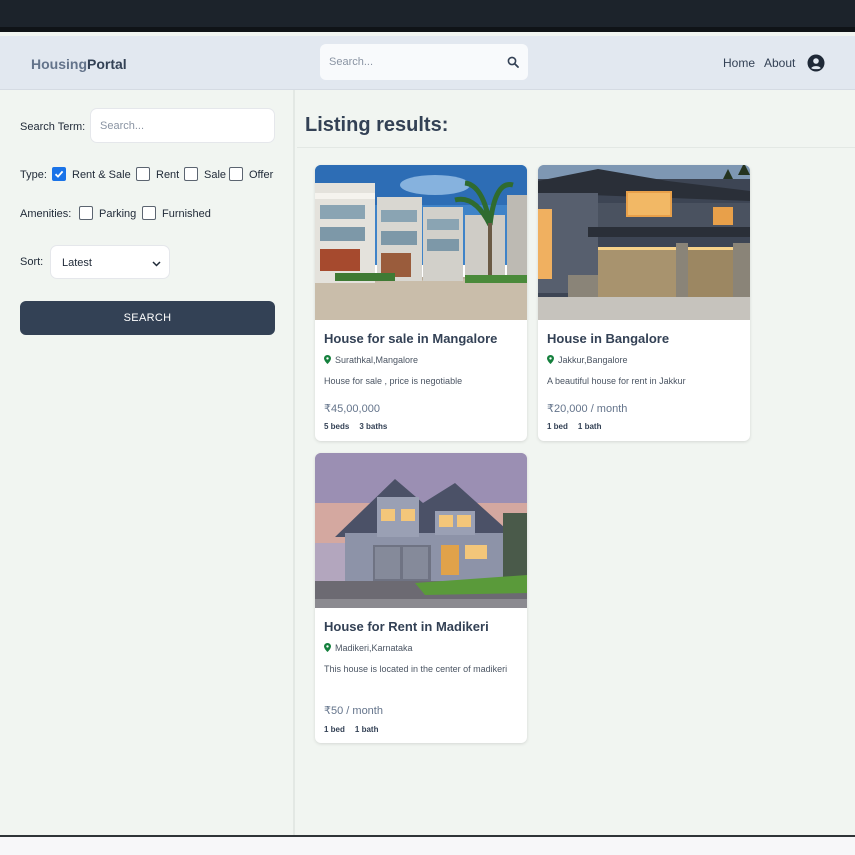 The height and width of the screenshot is (855, 855). What do you see at coordinates (143, 174) in the screenshot?
I see `type-rent-checkbox` at bounding box center [143, 174].